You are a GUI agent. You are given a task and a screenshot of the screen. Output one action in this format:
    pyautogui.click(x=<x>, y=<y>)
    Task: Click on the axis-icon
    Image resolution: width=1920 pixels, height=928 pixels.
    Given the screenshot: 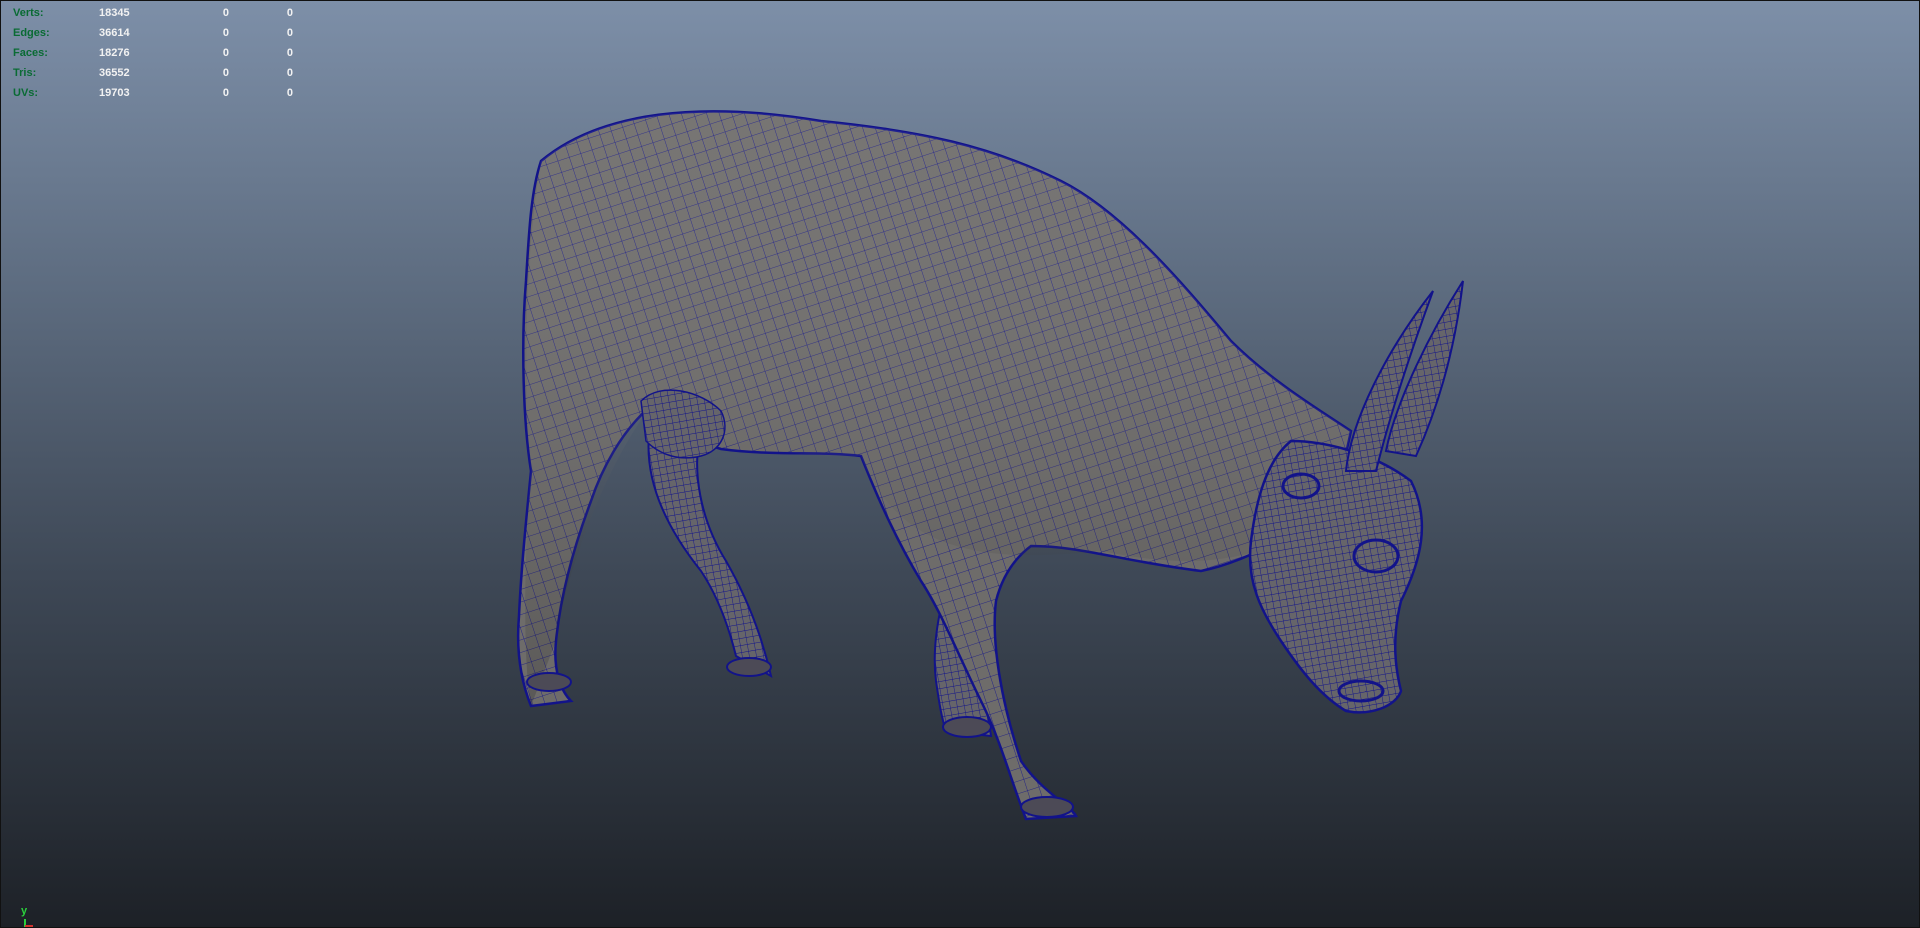 What is the action you would take?
    pyautogui.click(x=28, y=923)
    